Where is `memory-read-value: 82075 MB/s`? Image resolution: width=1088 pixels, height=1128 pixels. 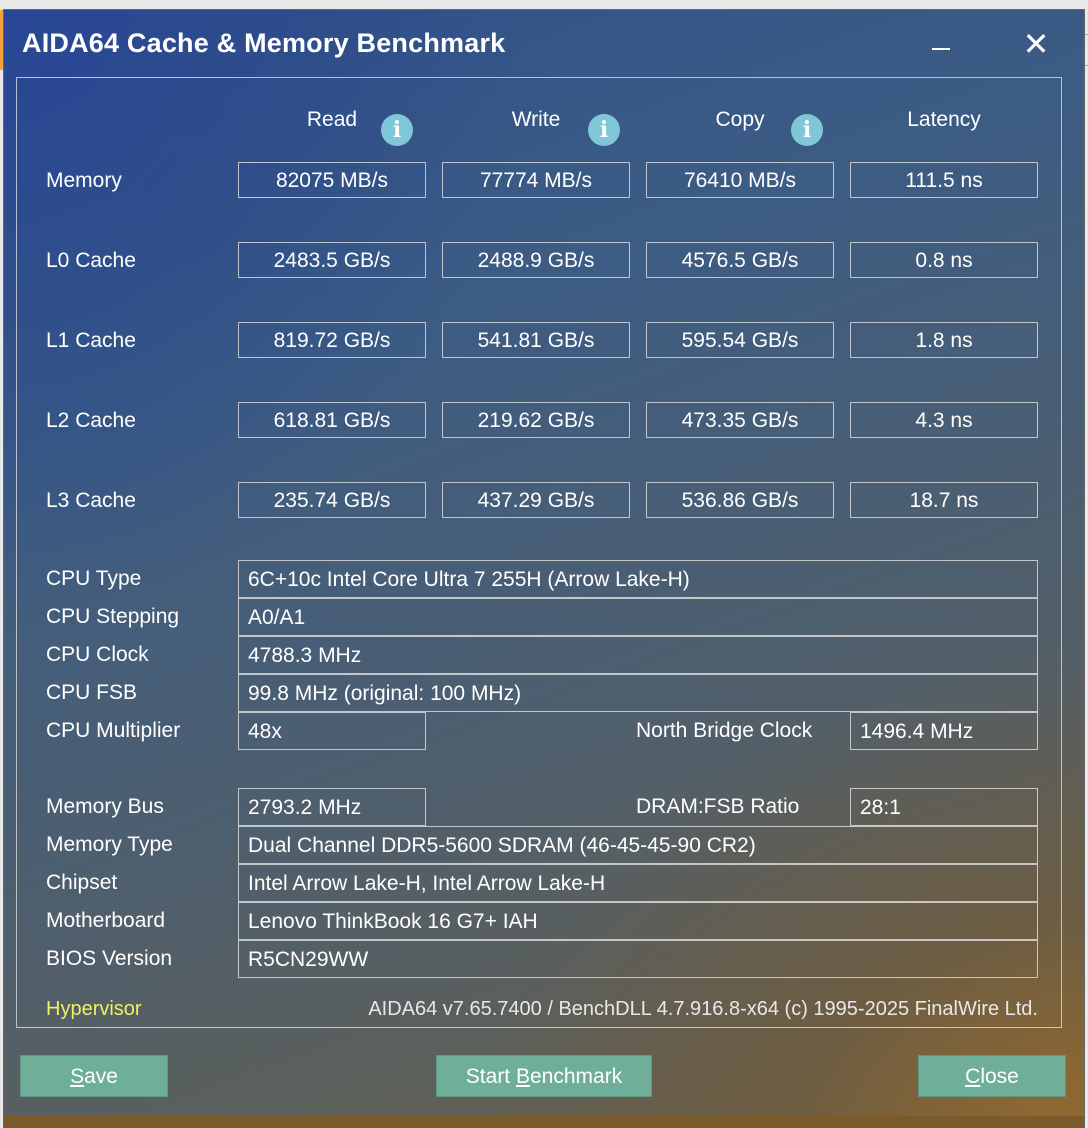
memory-read-value: 82075 MB/s is located at coordinates (332, 180).